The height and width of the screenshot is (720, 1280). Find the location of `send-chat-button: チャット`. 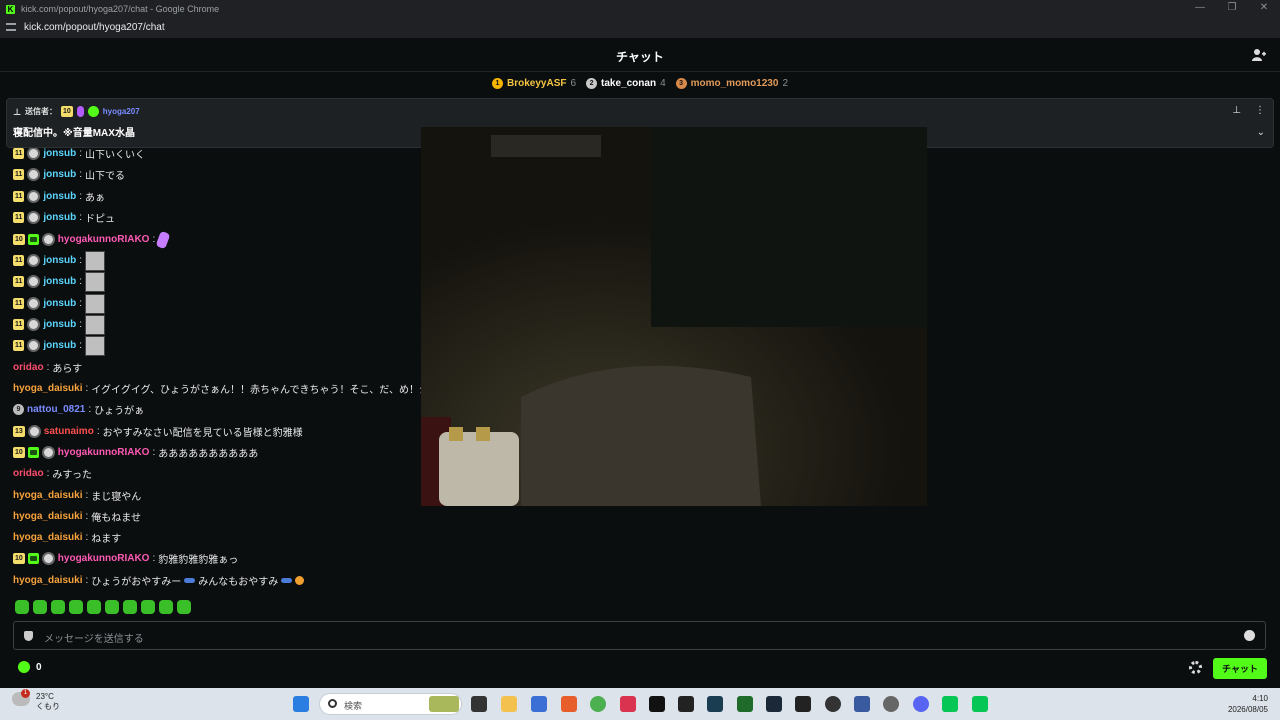

send-chat-button: チャット is located at coordinates (1240, 668).